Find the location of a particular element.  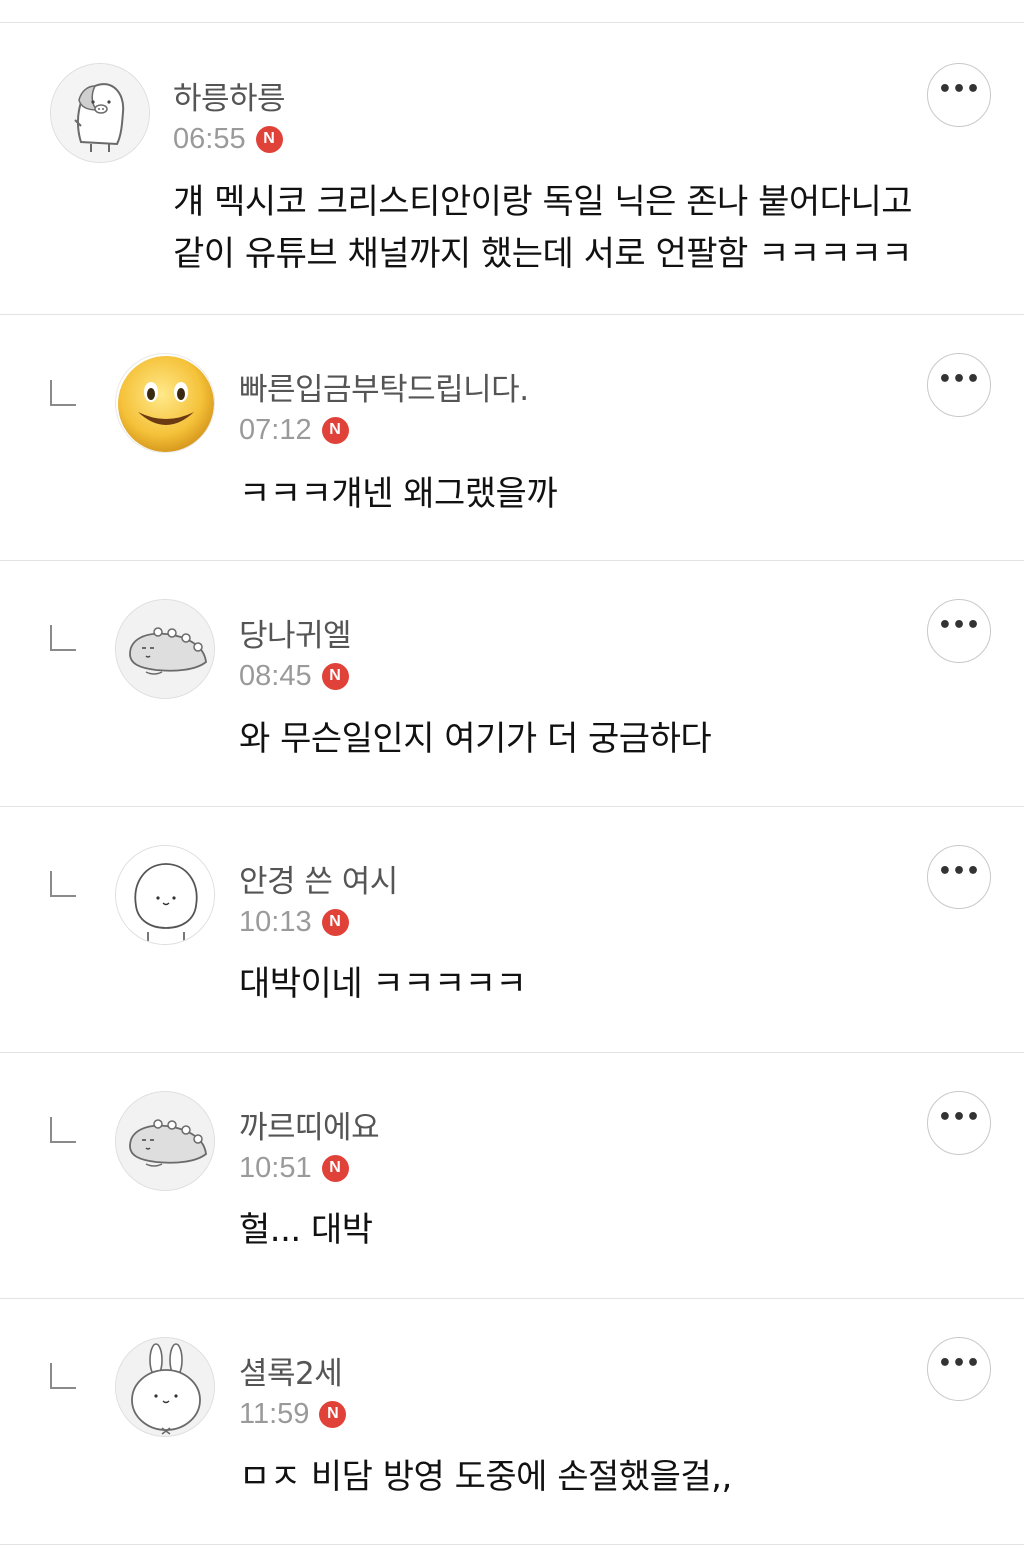

nickname: 까르띠에요 is located at coordinates (309, 1124).